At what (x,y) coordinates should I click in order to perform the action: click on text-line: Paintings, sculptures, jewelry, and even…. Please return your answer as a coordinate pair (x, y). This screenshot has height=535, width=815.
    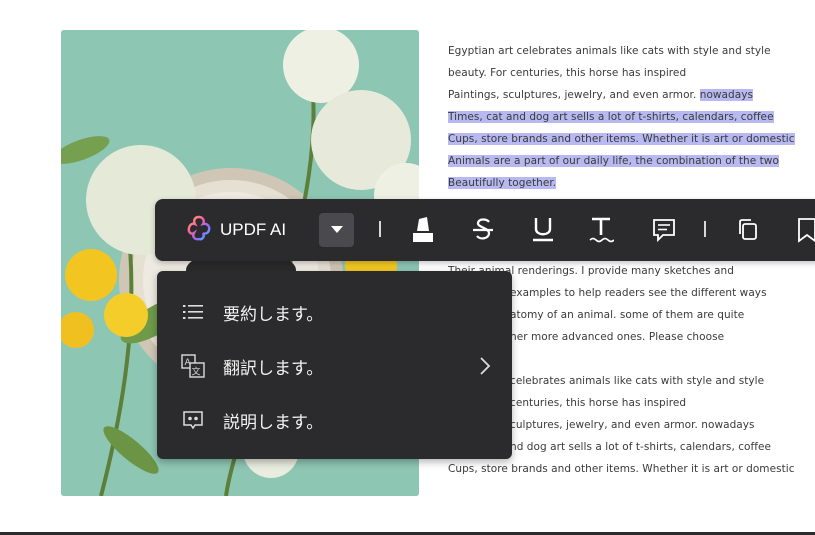
    Looking at the image, I should click on (628, 95).